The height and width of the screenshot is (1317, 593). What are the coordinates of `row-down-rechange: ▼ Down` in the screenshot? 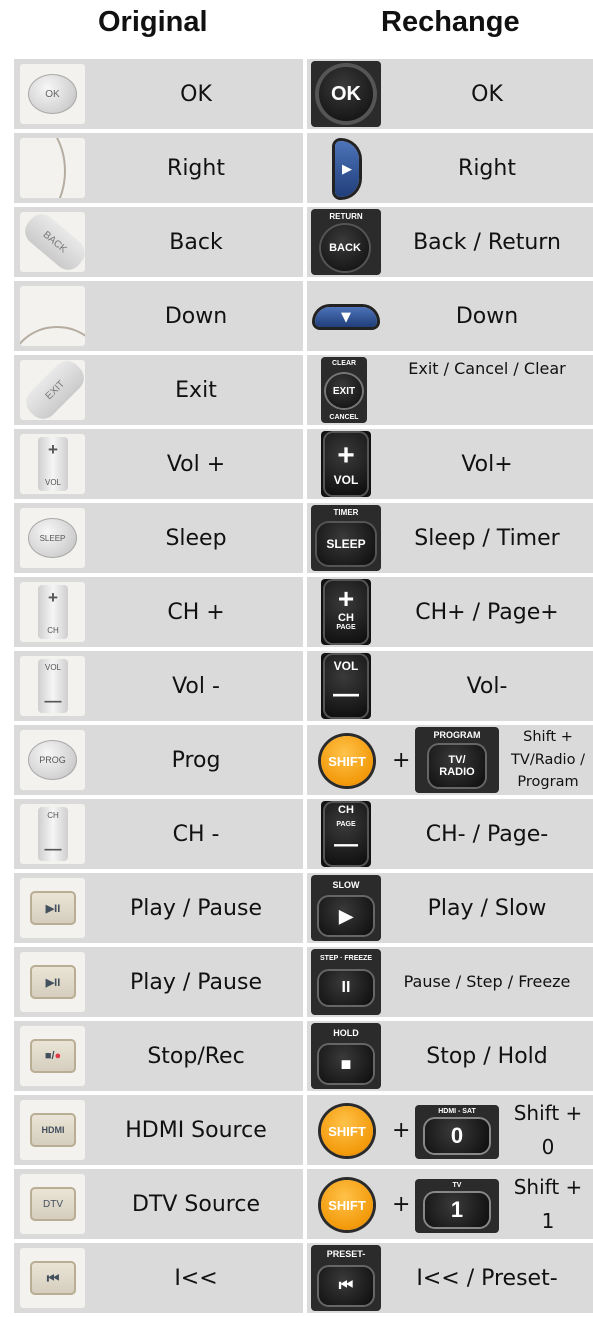 It's located at (450, 316).